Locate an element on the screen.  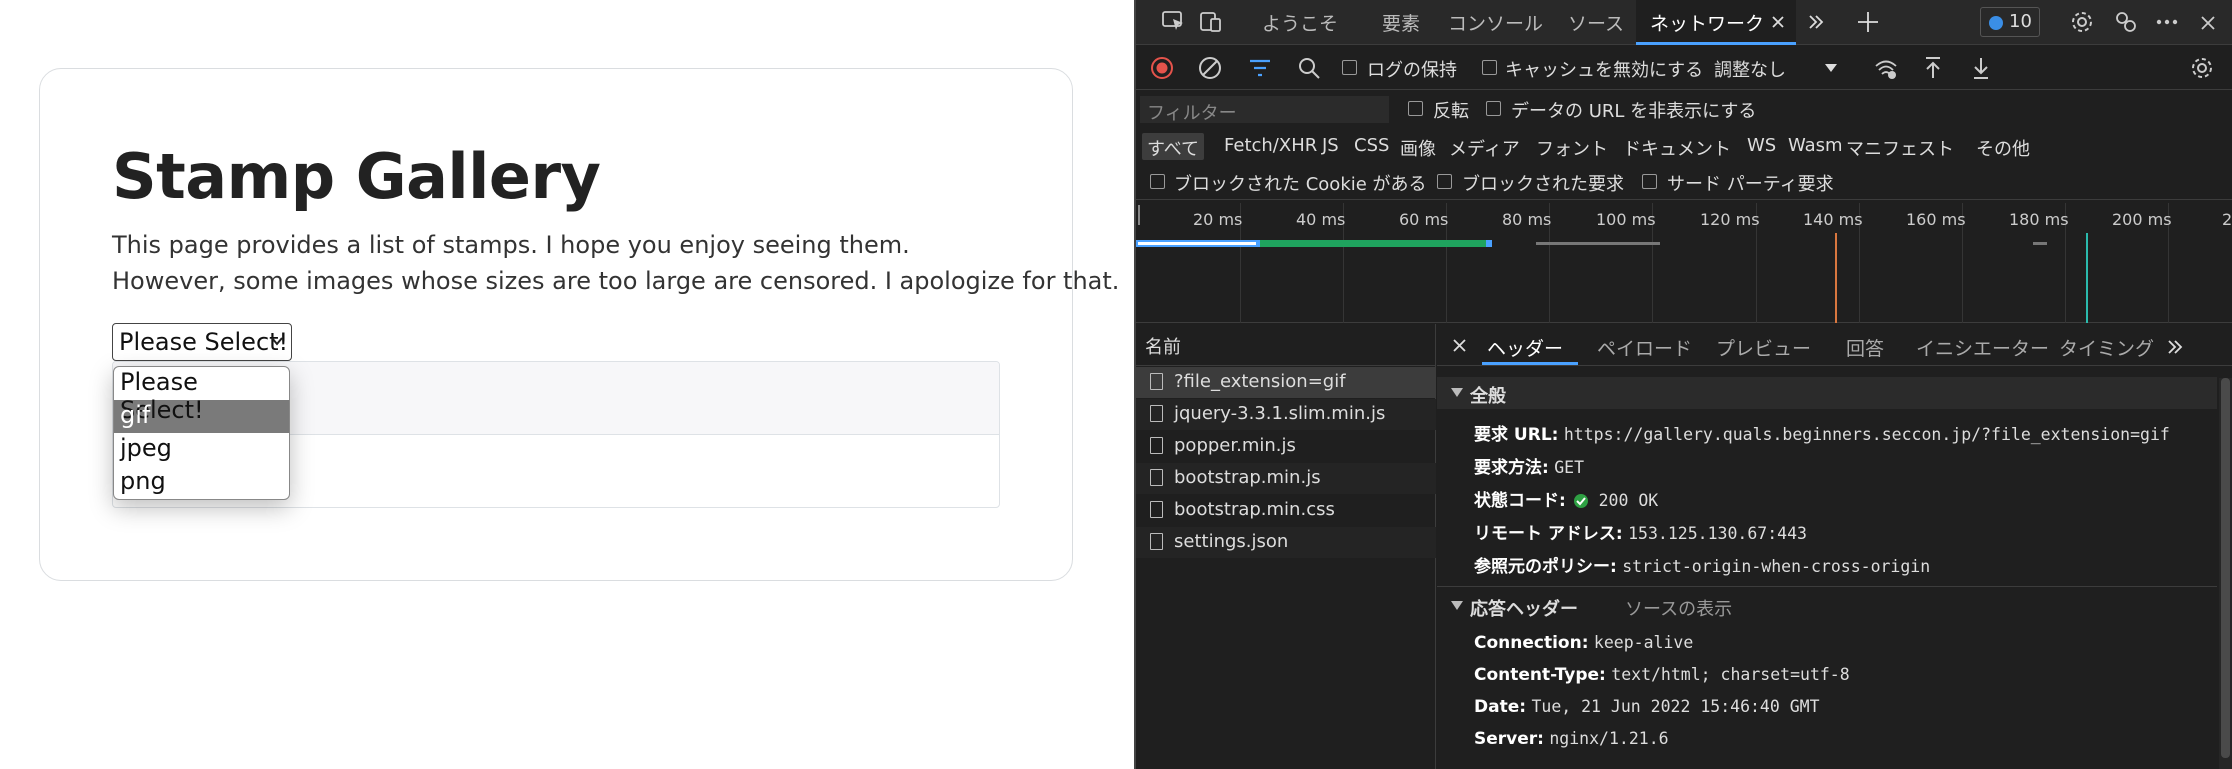
third-party-checkbox is located at coordinates (1649, 181).